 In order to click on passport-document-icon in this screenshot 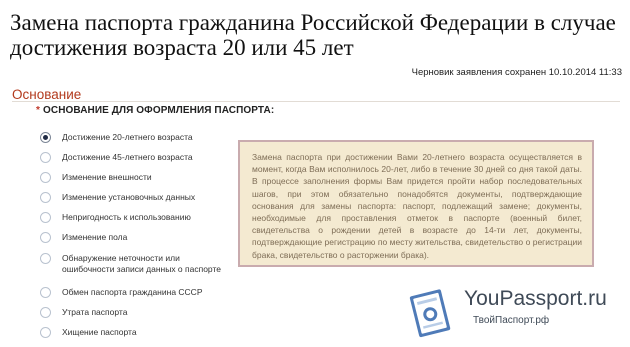, I will do `click(430, 313)`.